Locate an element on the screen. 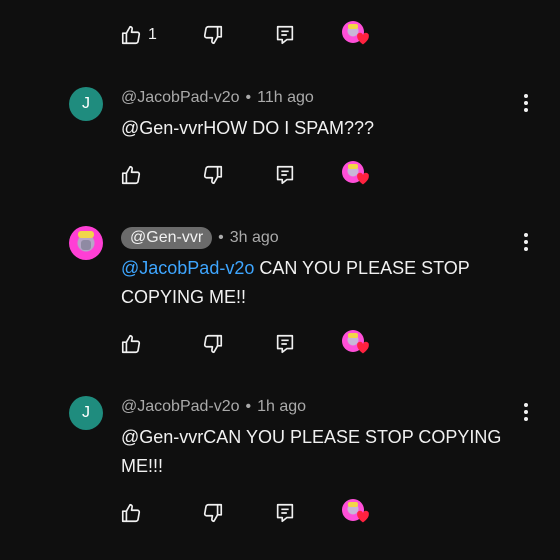 This screenshot has height=560, width=560. mention-link: @JacobPad-v2o is located at coordinates (187, 268).